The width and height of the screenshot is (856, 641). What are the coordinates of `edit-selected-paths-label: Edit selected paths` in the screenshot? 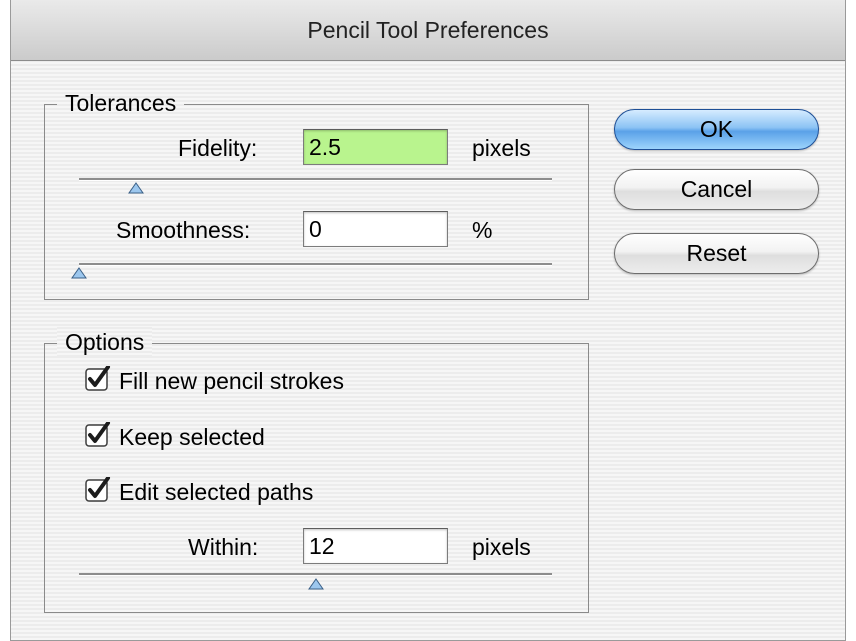 It's located at (216, 492).